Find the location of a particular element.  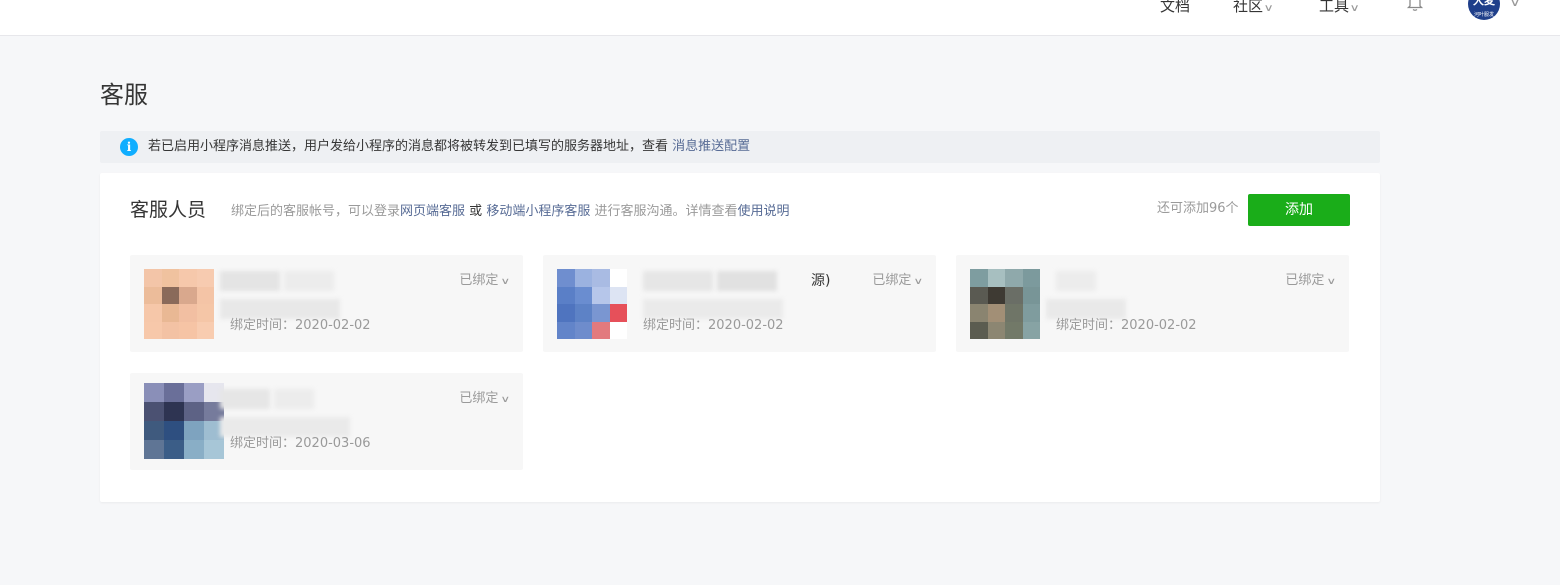

info-icon: i is located at coordinates (129, 147).